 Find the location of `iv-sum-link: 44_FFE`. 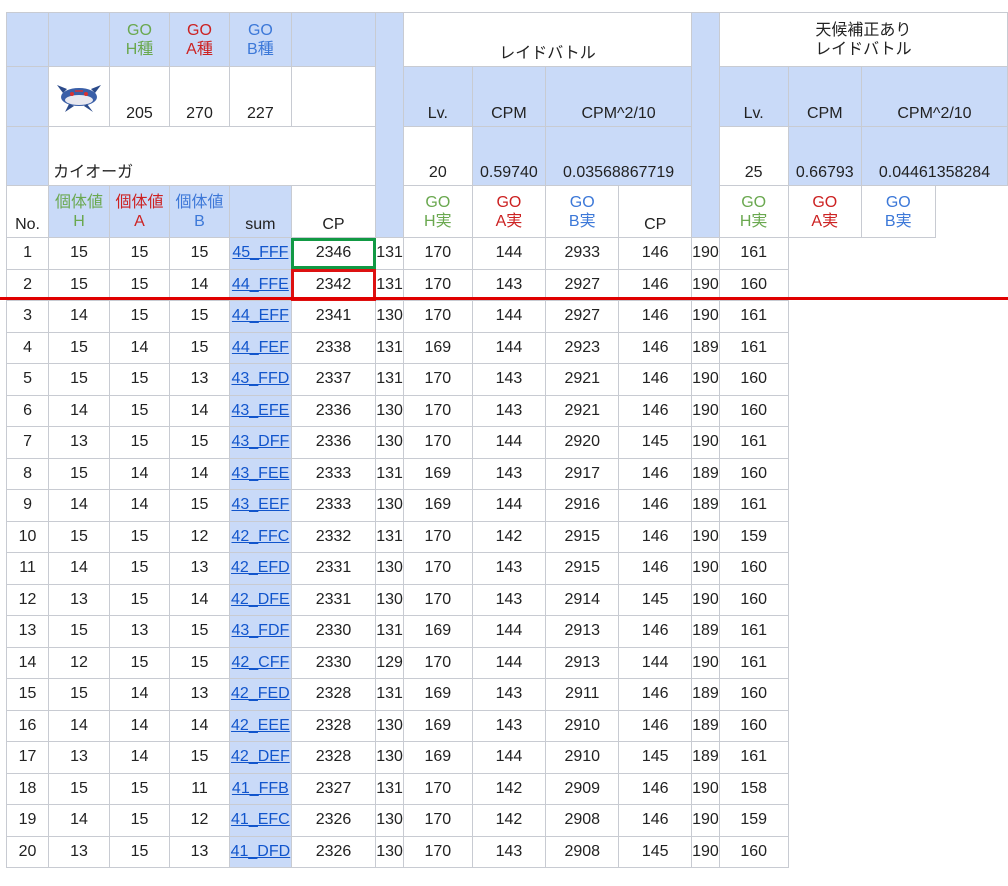

iv-sum-link: 44_FFE is located at coordinates (260, 284).